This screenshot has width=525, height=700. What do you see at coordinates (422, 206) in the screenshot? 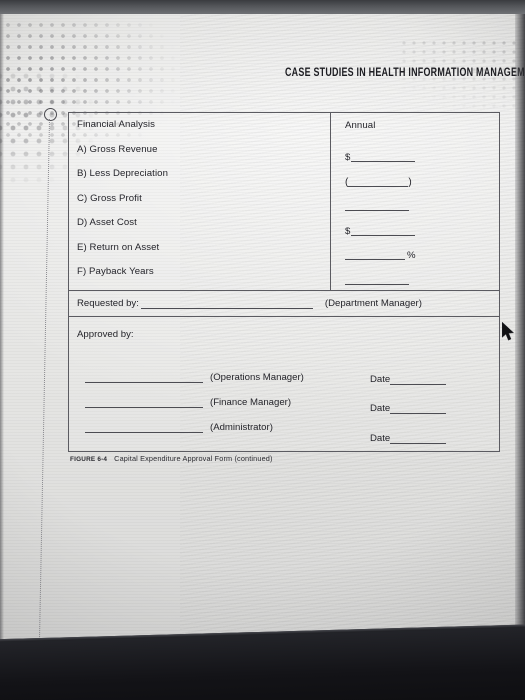
I see `annual-value-row-c` at bounding box center [422, 206].